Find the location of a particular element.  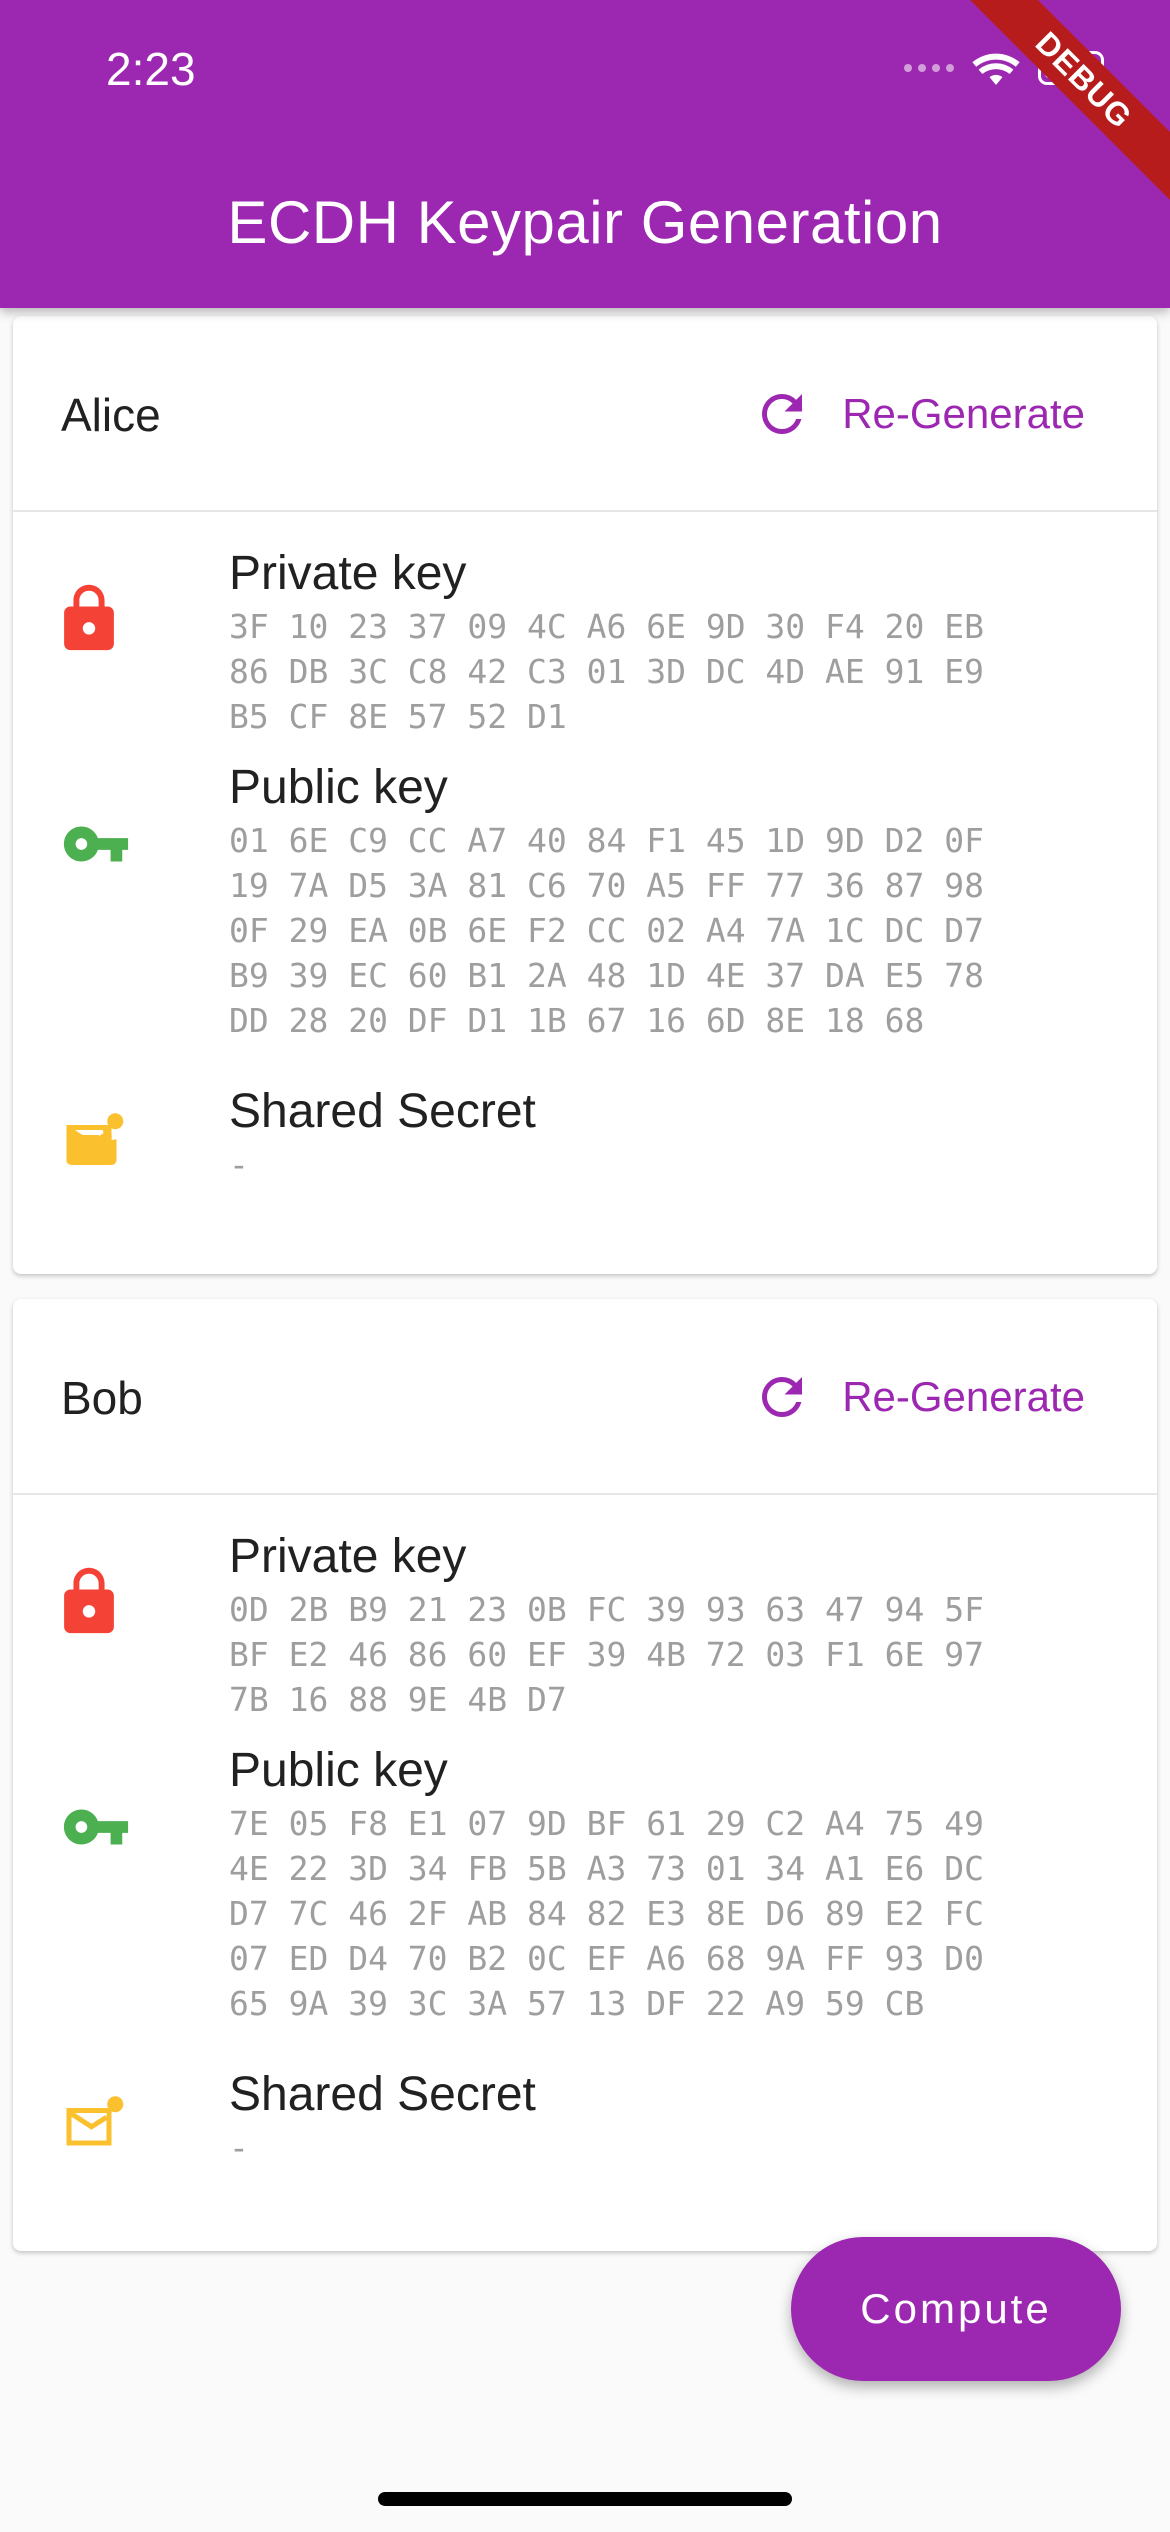

bob-shared-secret-label: Shared Secret is located at coordinates (382, 2094).